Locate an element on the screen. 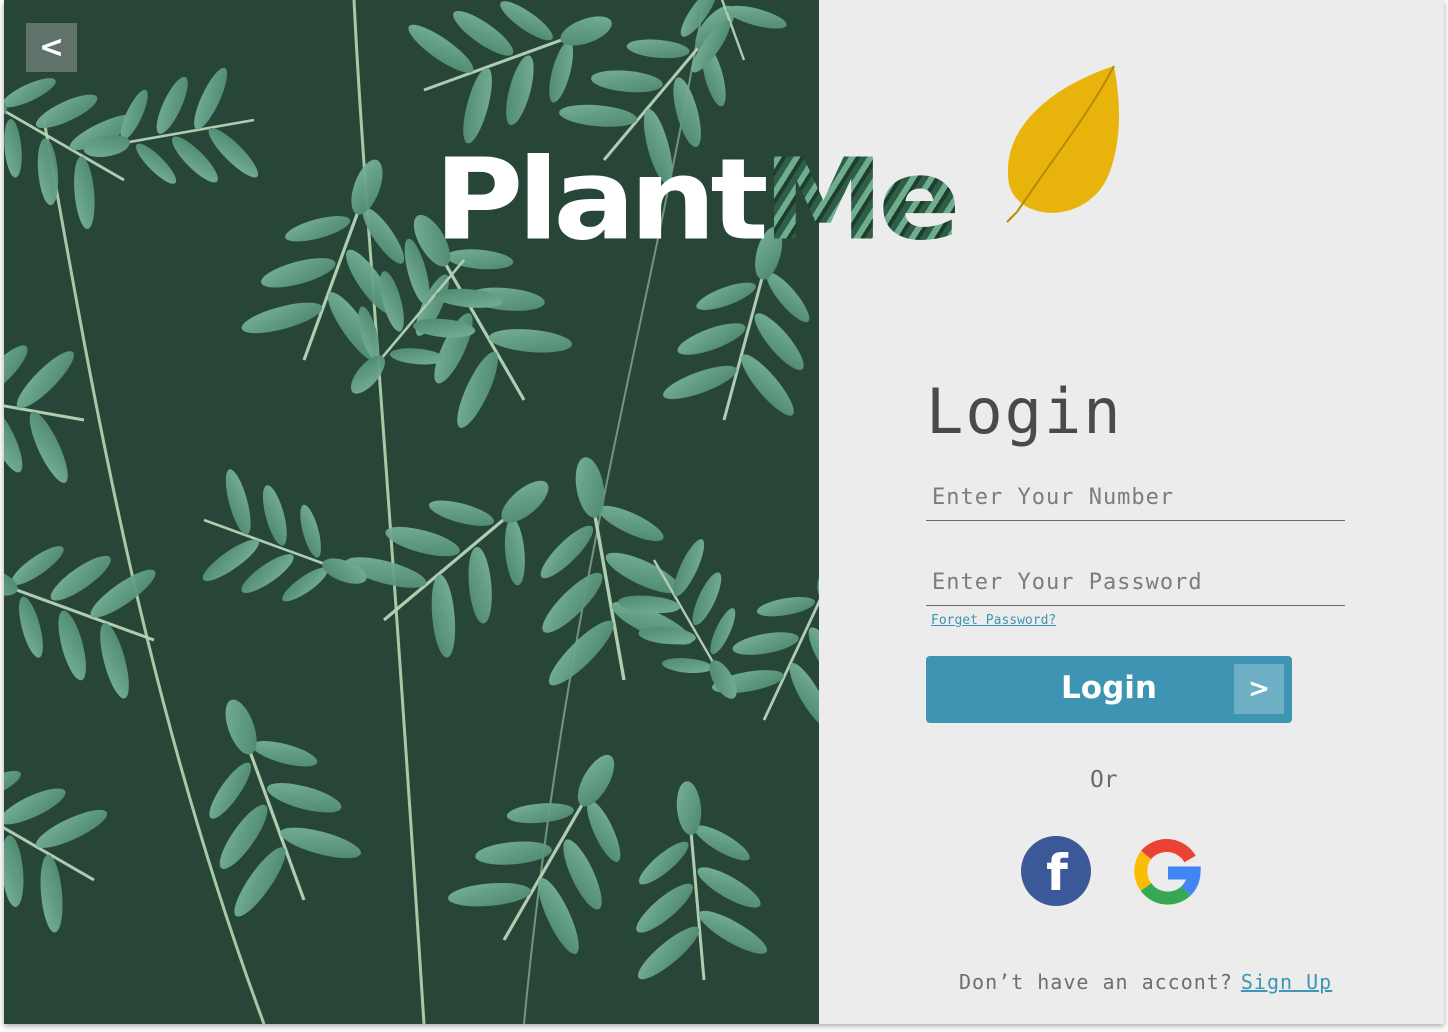  google-icon is located at coordinates (1167, 872).